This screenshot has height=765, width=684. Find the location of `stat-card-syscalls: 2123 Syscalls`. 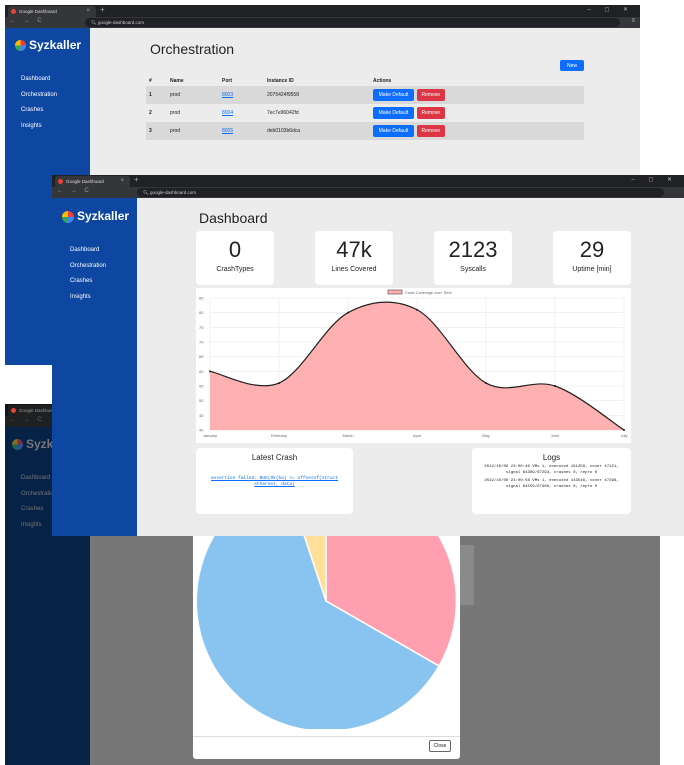

stat-card-syscalls: 2123 Syscalls is located at coordinates (473, 258).